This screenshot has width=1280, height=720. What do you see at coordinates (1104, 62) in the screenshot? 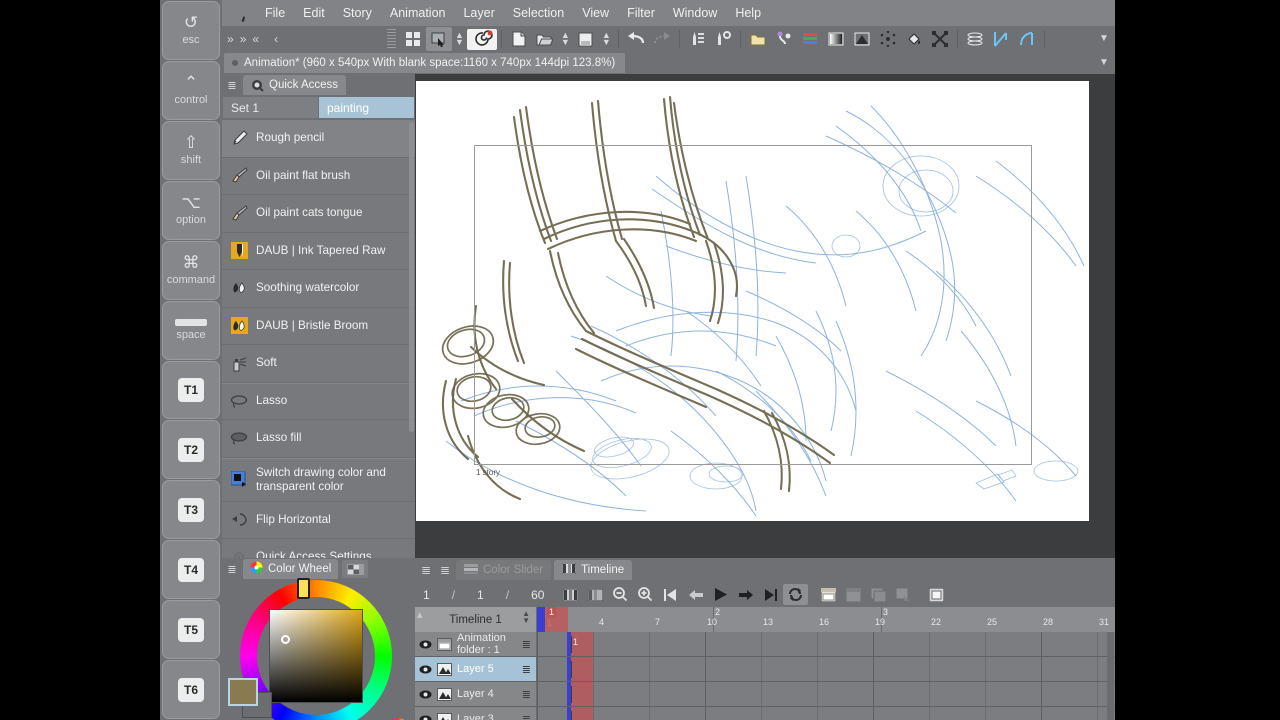
I see `collapse-panel-chevron-2-icon: ▼` at bounding box center [1104, 62].